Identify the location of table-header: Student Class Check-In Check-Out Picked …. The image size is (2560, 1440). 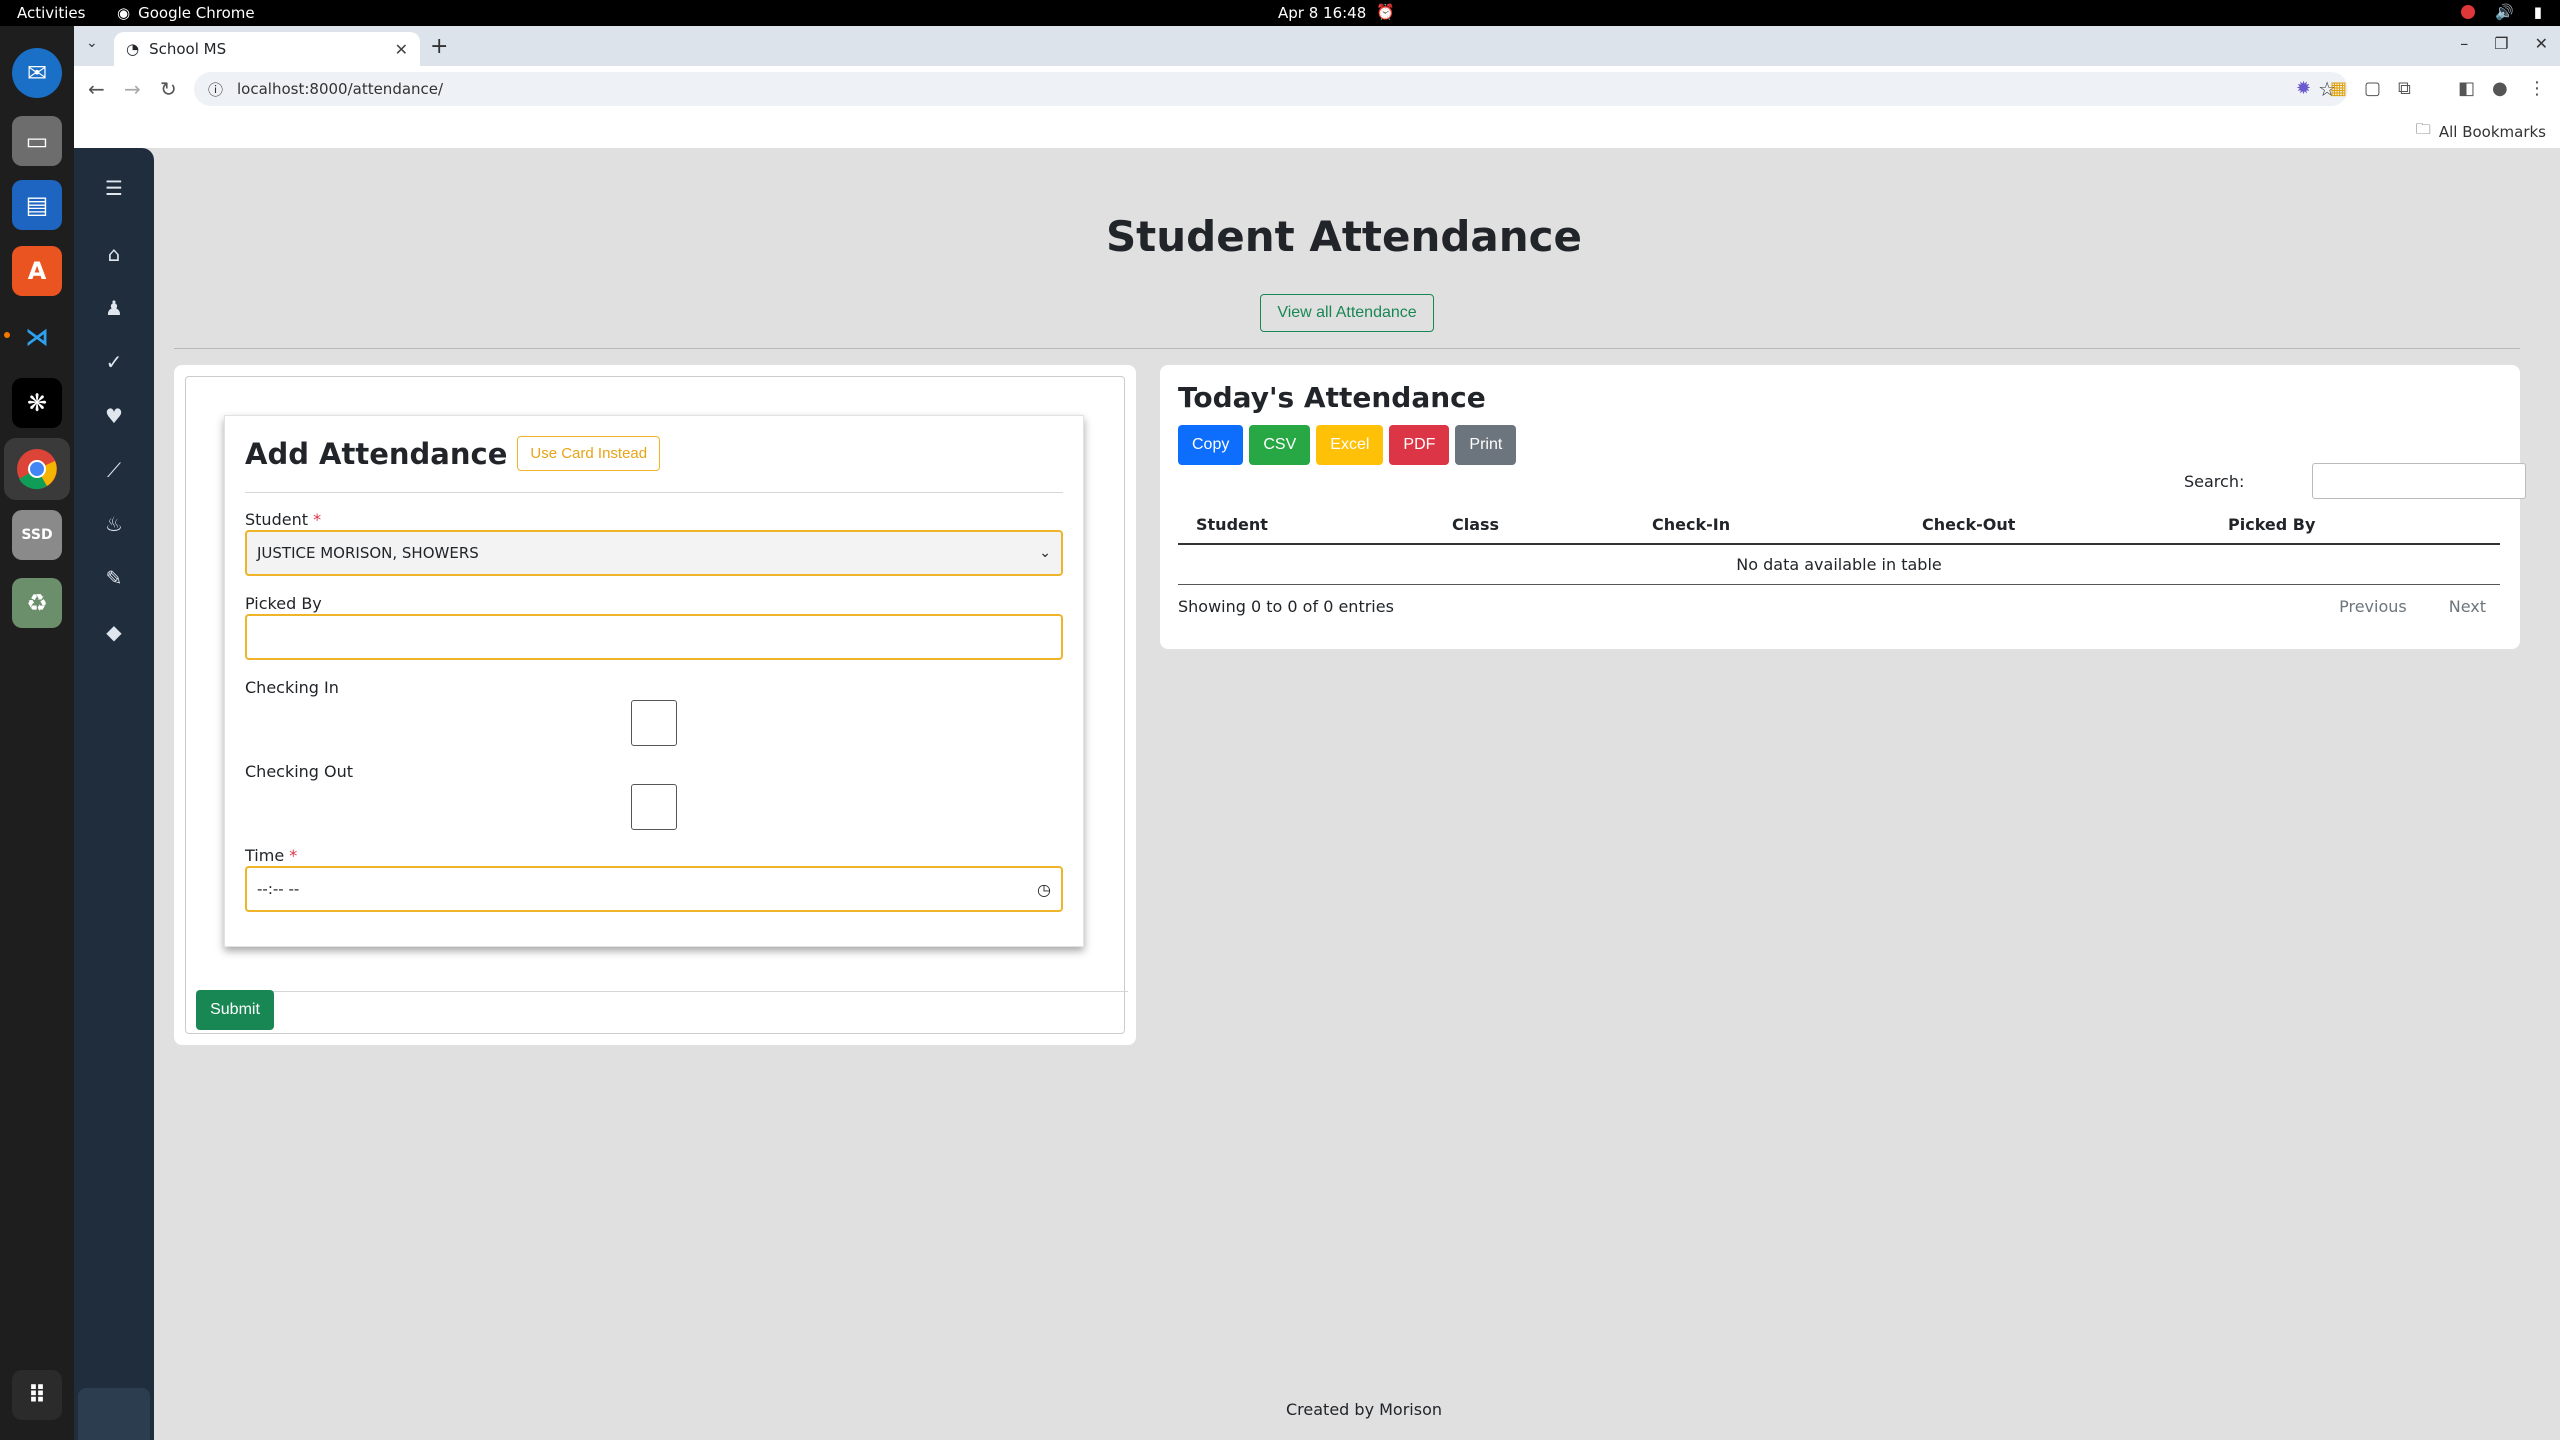
(1839, 525).